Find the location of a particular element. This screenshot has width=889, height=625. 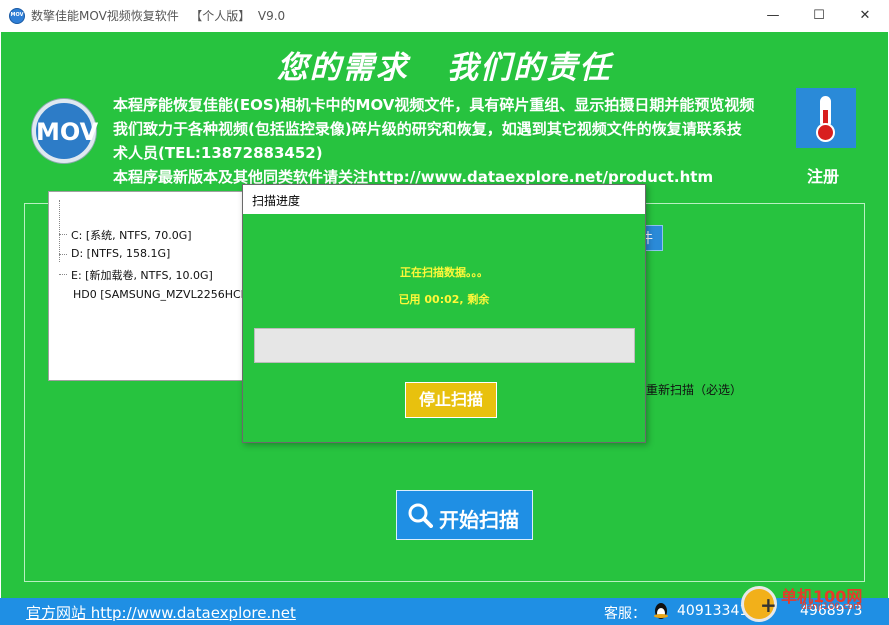

window-title: 数擎佳能MOV视频恢复软件 【个人版】 V9.0 is located at coordinates (158, 16).